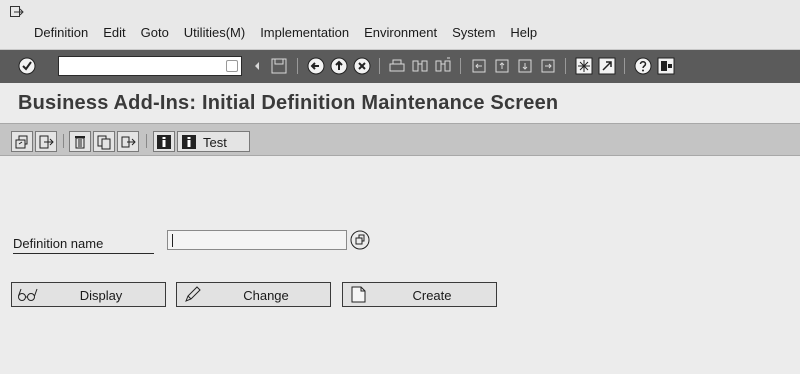 The image size is (800, 374). Describe the element at coordinates (266, 295) in the screenshot. I see `change-button-label: Change` at that location.